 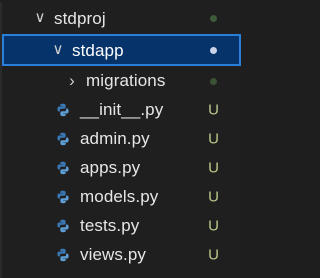 I want to click on tree-item-label: stdproj, so click(x=80, y=18).